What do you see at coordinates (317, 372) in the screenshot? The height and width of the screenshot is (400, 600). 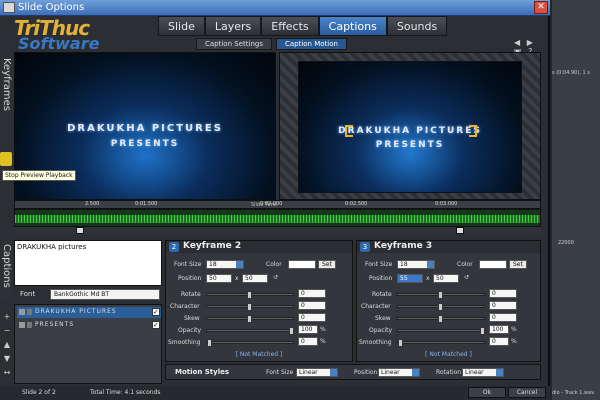 I see `motion-font-size-select: Linear` at bounding box center [317, 372].